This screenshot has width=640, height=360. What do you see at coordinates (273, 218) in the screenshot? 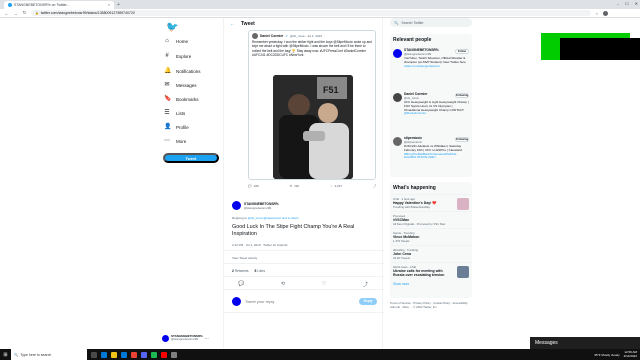
I see `replying-to-link: @dc_mma @stipemiocic and 2 others` at bounding box center [273, 218].